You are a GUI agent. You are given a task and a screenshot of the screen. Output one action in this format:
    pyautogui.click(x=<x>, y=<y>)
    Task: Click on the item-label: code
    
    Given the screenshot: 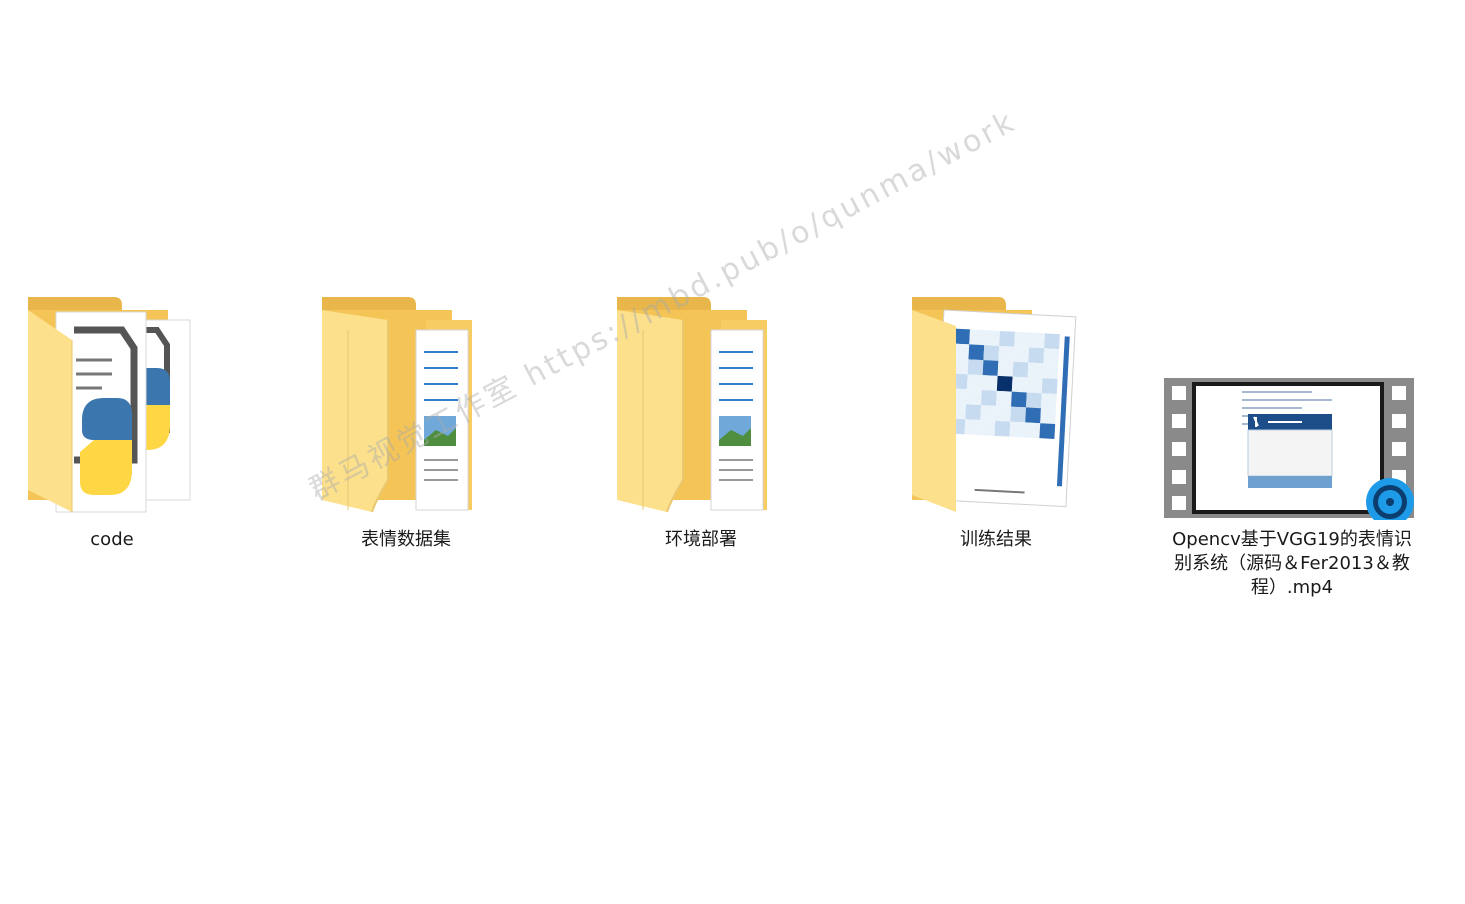 What is the action you would take?
    pyautogui.click(x=112, y=539)
    